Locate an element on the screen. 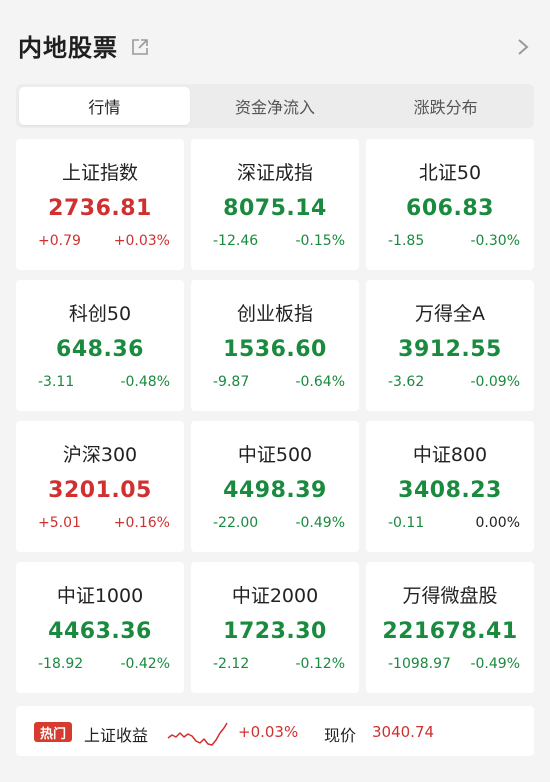 The width and height of the screenshot is (550, 782). index-change: -1098.97 is located at coordinates (419, 664).